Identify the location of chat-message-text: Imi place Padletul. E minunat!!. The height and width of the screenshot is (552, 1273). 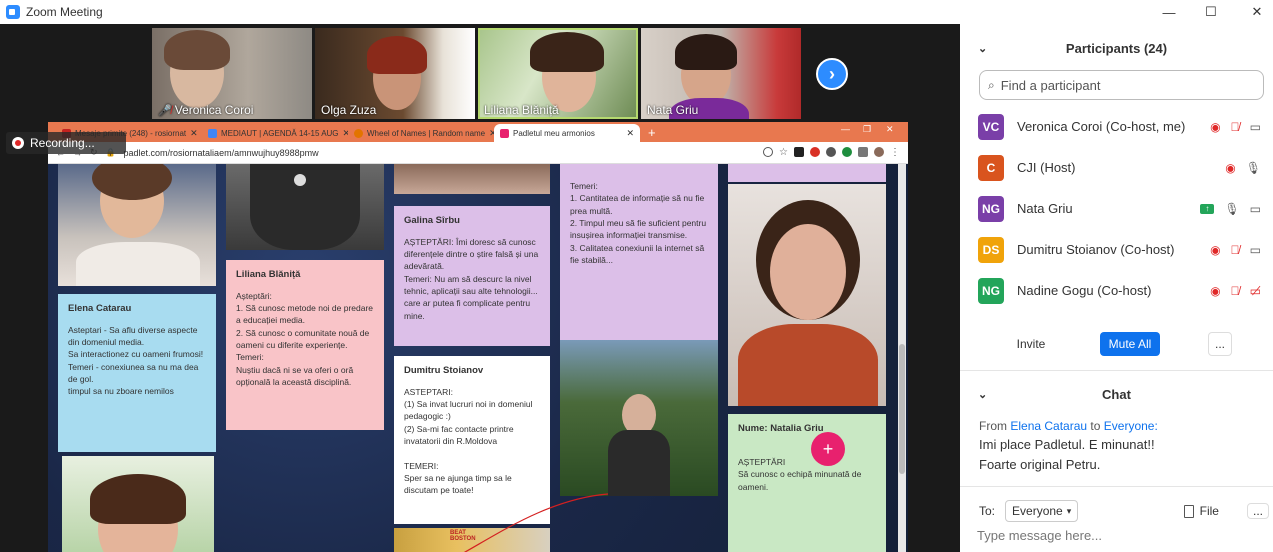
(1067, 444).